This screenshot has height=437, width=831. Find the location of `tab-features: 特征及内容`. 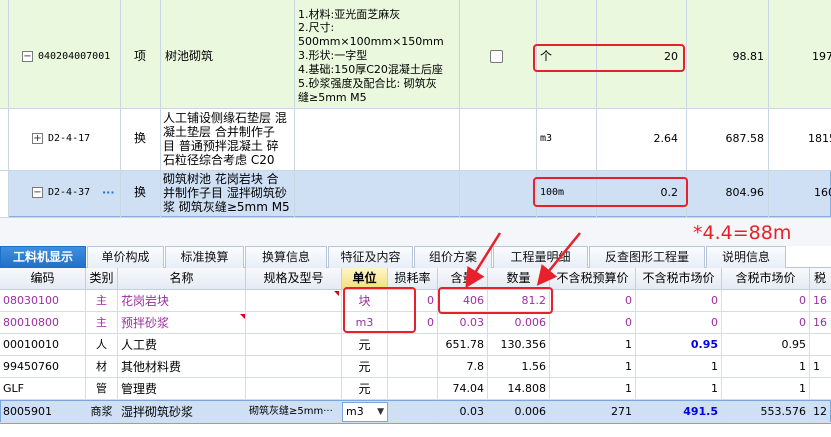

tab-features: 特征及内容 is located at coordinates (370, 257).